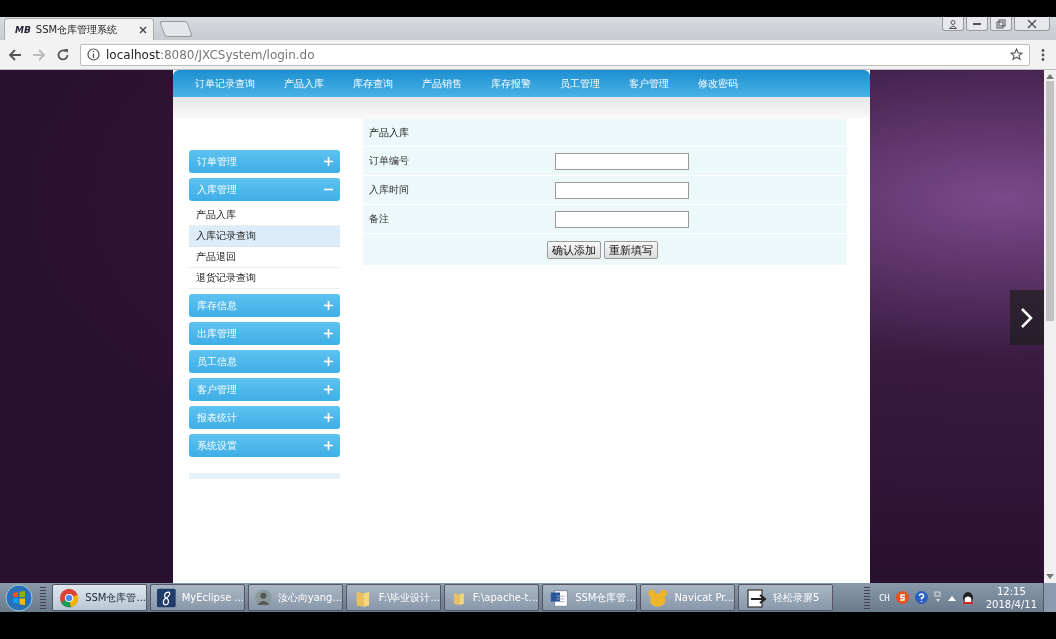  Describe the element at coordinates (511, 83) in the screenshot. I see `nav-link: 库存报警` at that location.